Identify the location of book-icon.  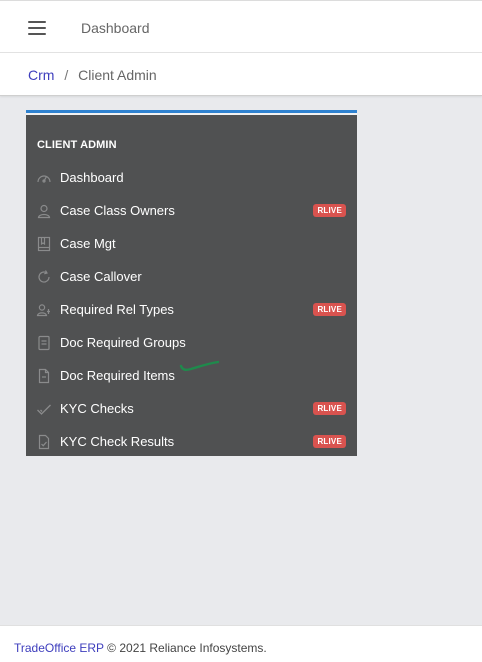
(44, 244).